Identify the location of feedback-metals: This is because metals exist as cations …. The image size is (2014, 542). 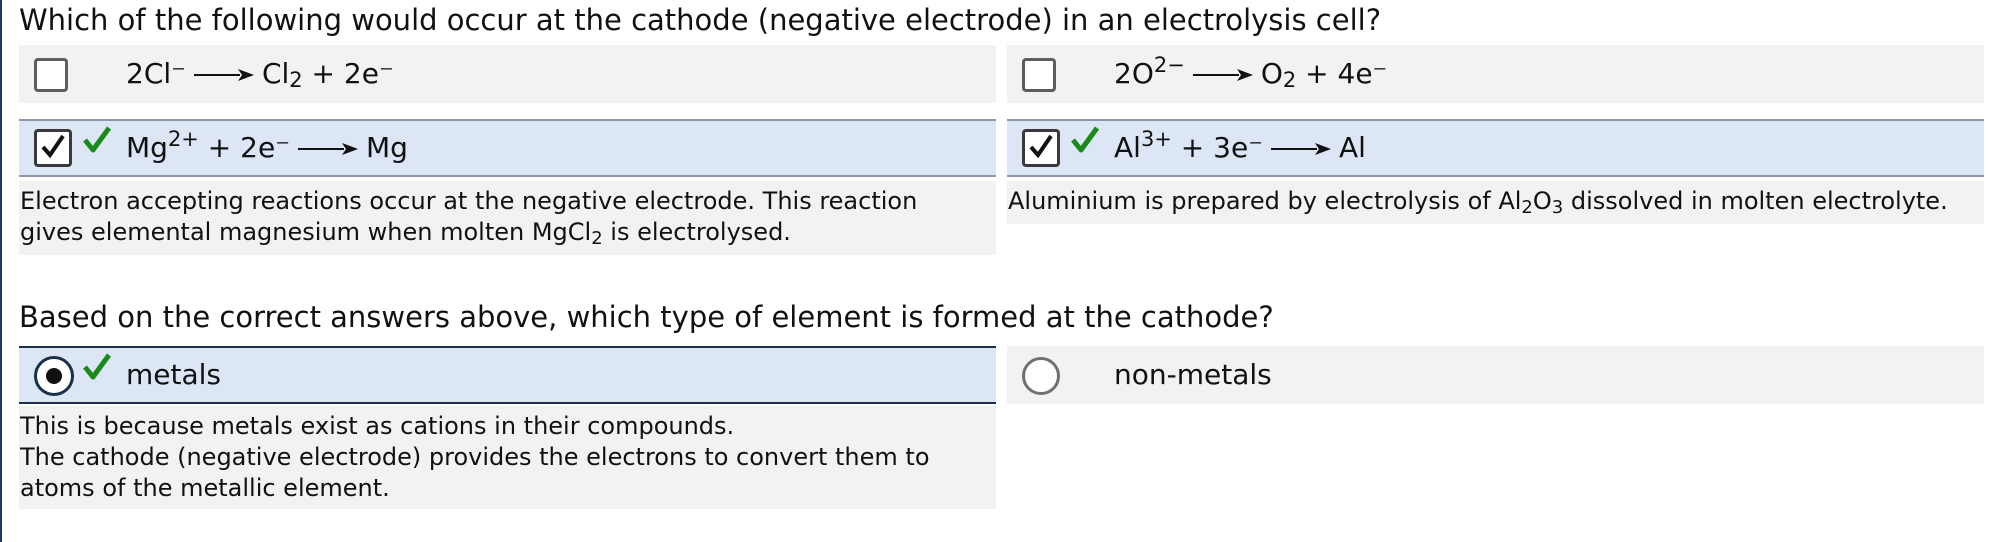
(507, 457).